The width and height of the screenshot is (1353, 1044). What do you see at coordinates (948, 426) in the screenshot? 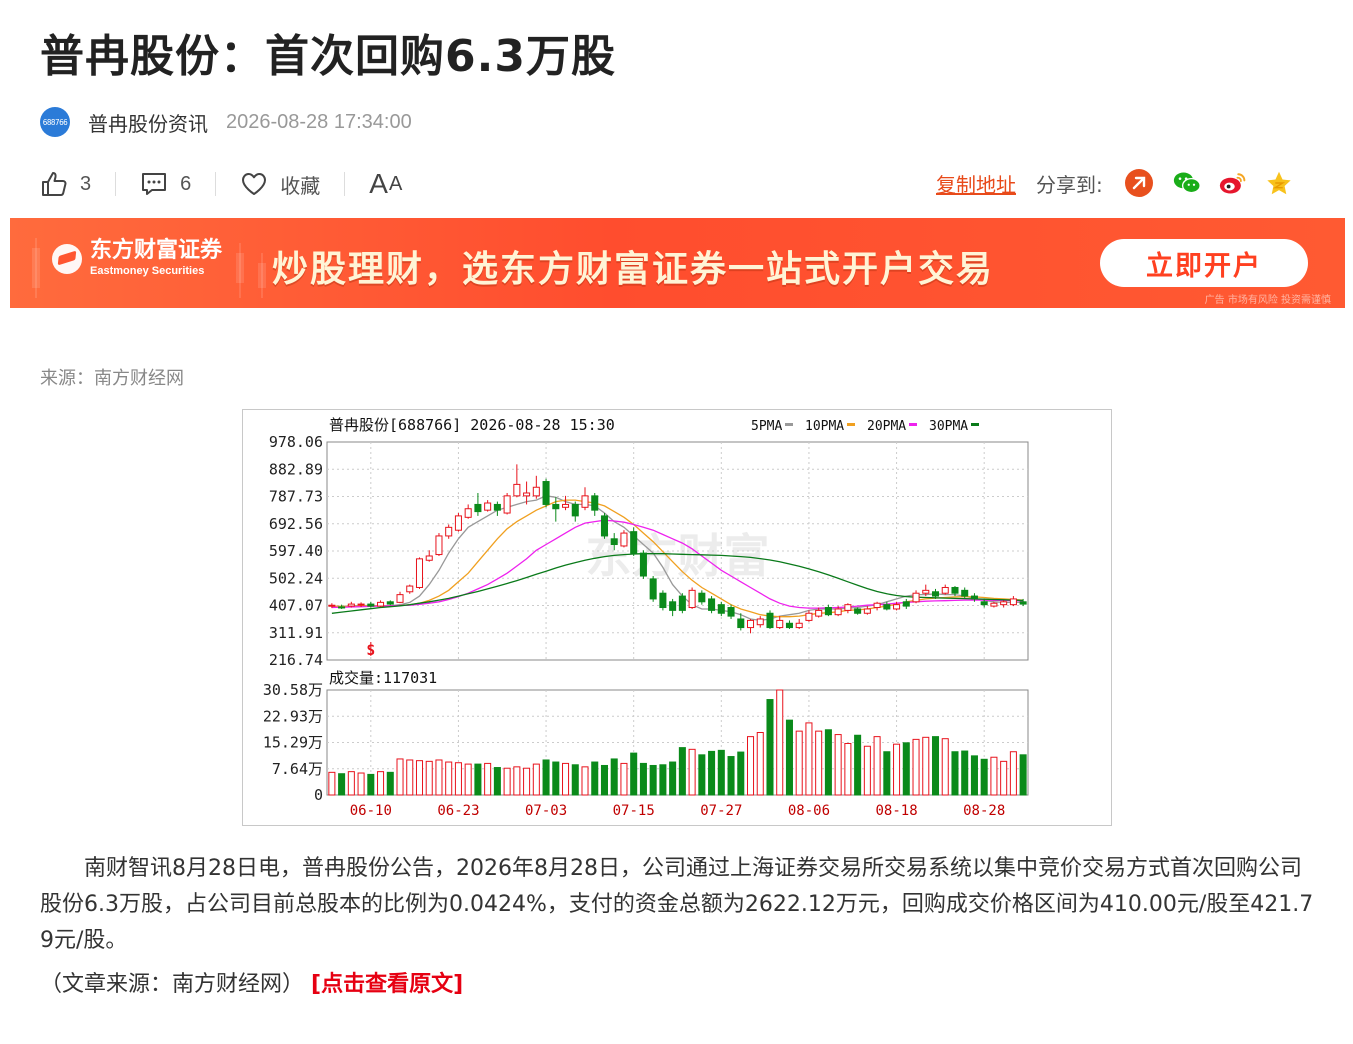
I see `ma-legend-label: 30PMA` at bounding box center [948, 426].